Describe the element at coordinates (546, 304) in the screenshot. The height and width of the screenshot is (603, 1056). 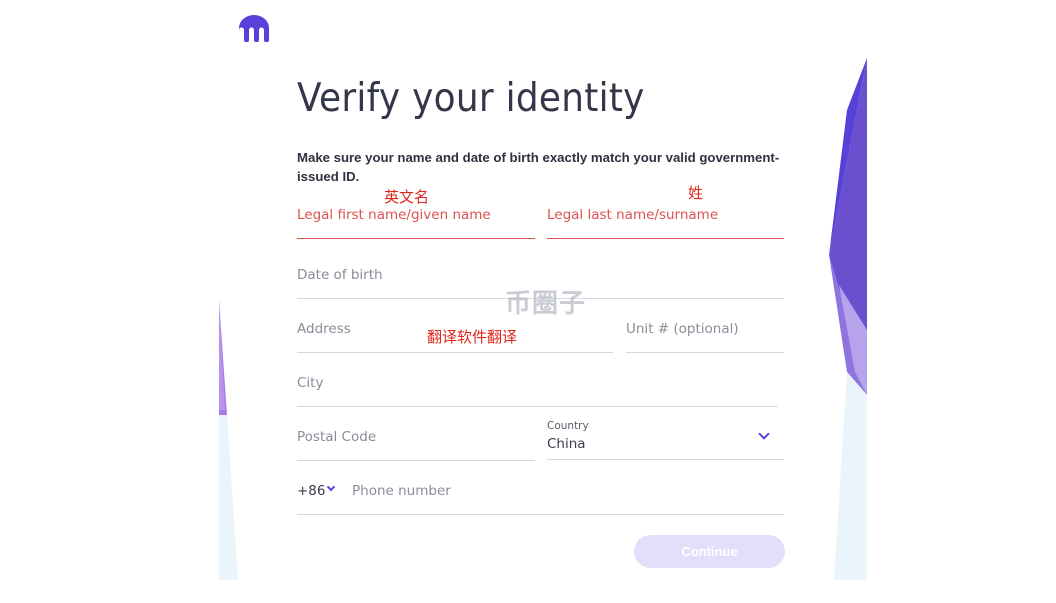
I see `watermark-text: 币圈子` at that location.